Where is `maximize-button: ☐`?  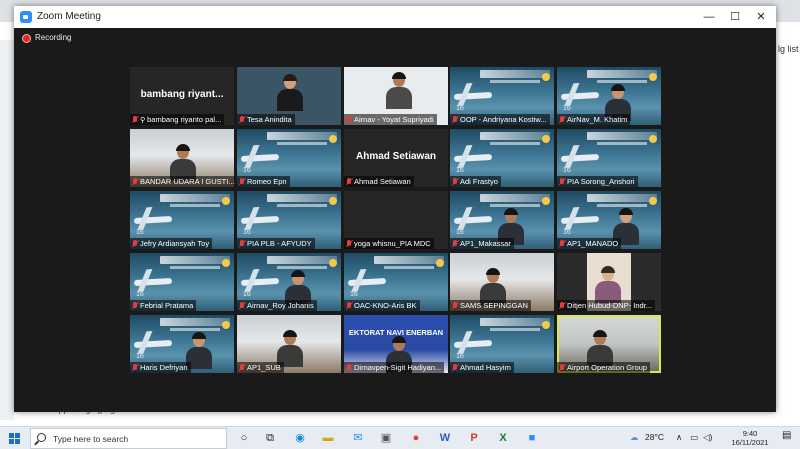 maximize-button: ☐ is located at coordinates (735, 17).